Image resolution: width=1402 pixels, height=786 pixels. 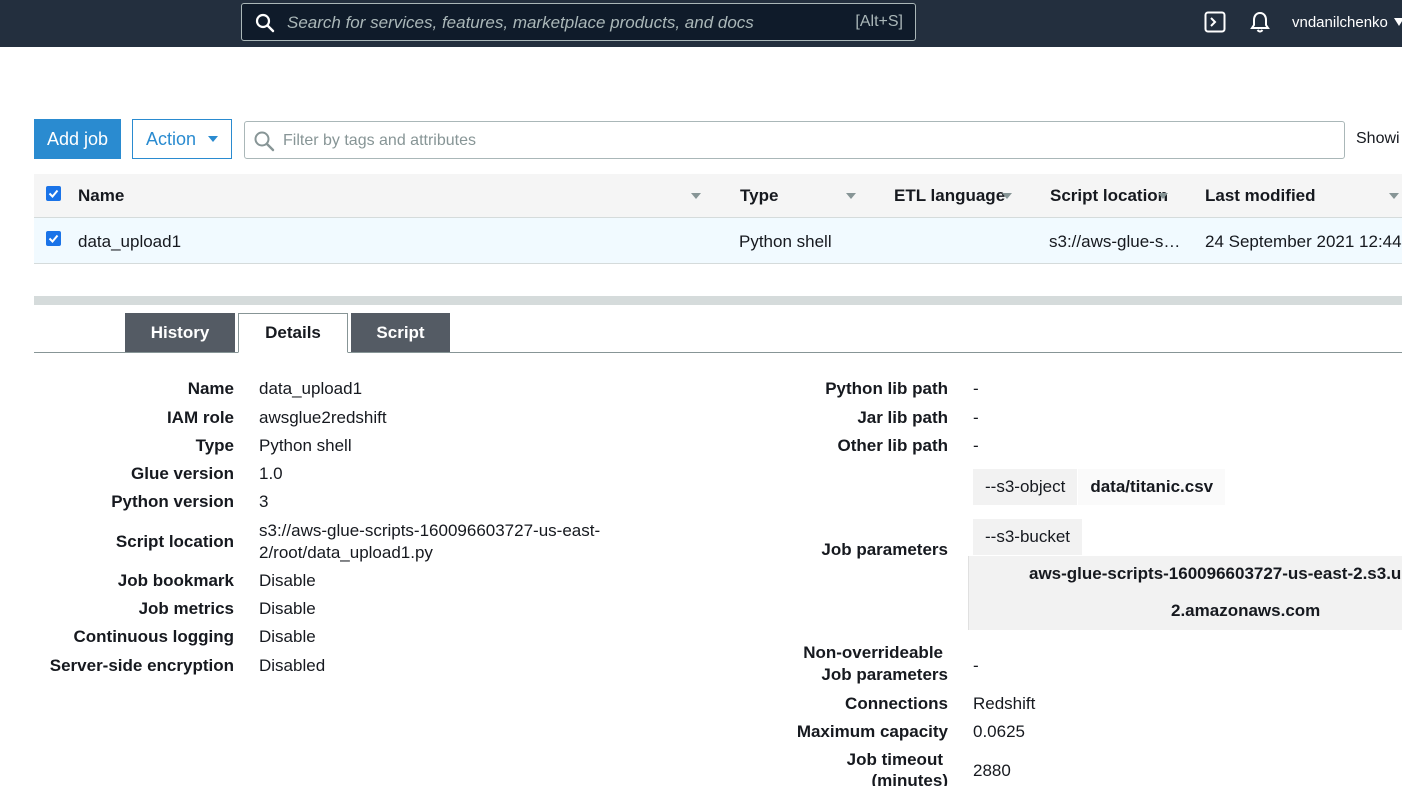 I want to click on account-caret-down-icon, so click(x=1398, y=22).